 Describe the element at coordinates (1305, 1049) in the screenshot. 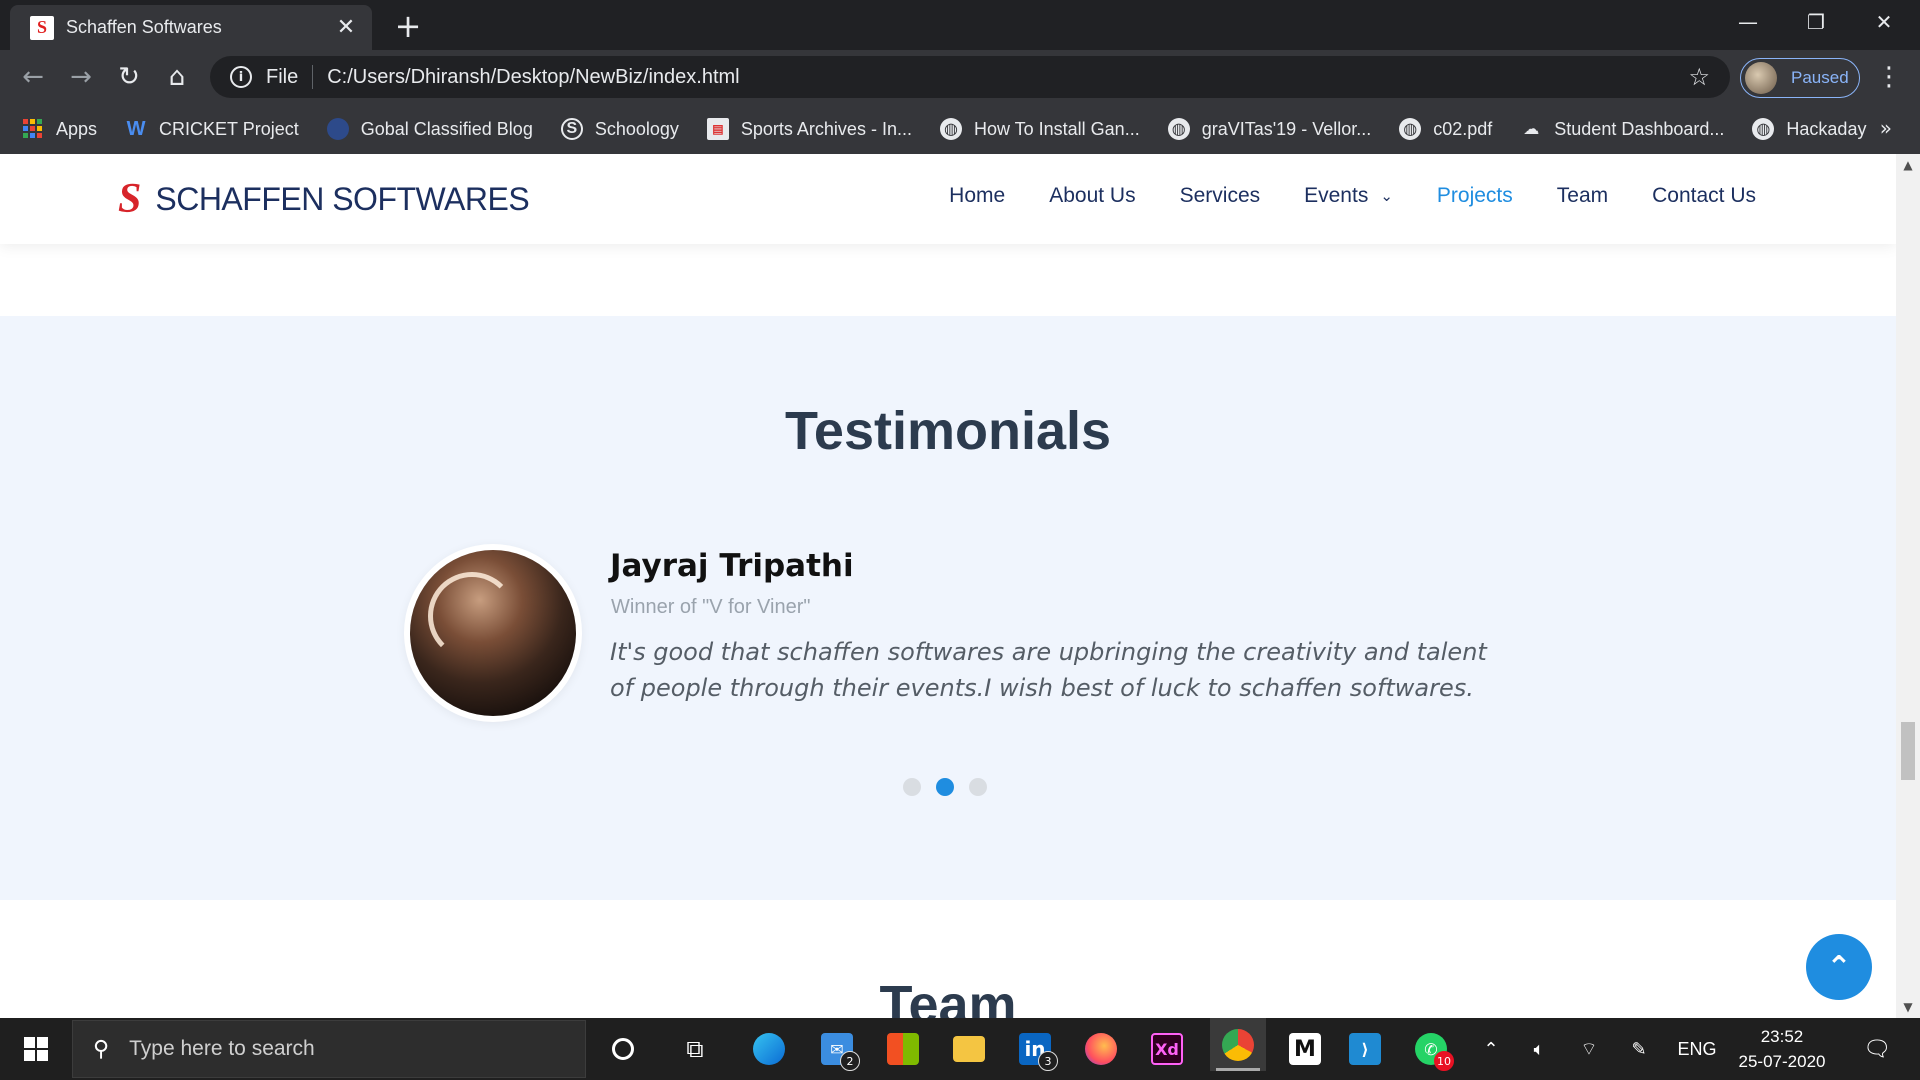

I see `gmail-icon: M` at that location.